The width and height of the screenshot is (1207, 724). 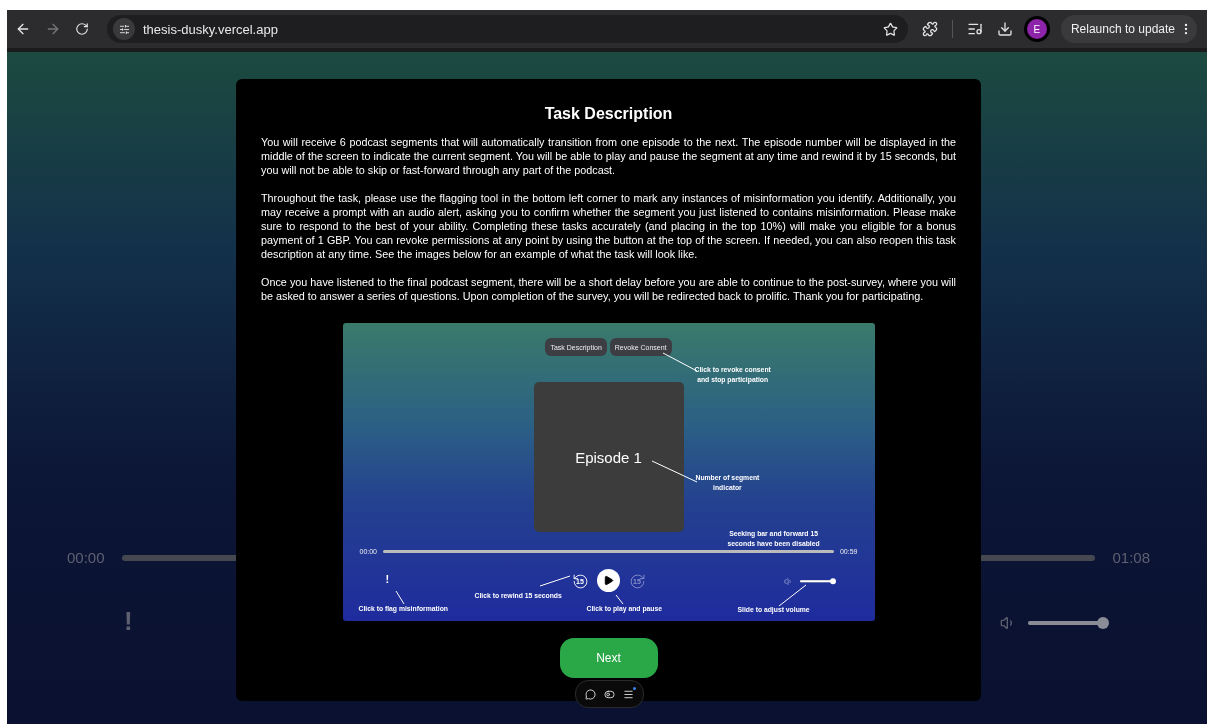 I want to click on total-time: 01:08, so click(x=1131, y=557).